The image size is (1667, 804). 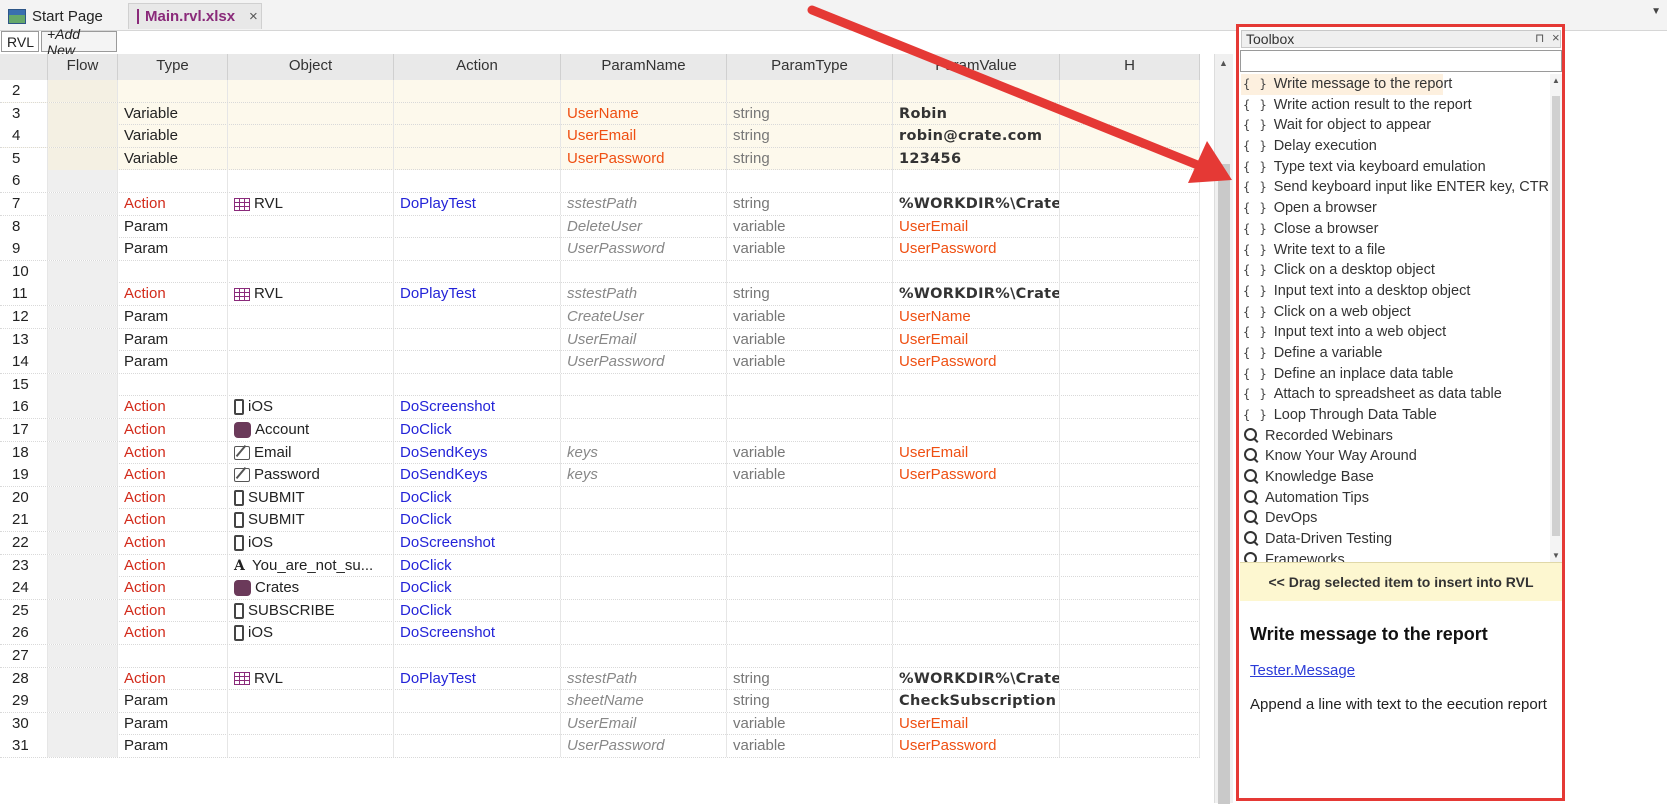 I want to click on toolbox-item: { } Close a browser, so click(x=1395, y=229).